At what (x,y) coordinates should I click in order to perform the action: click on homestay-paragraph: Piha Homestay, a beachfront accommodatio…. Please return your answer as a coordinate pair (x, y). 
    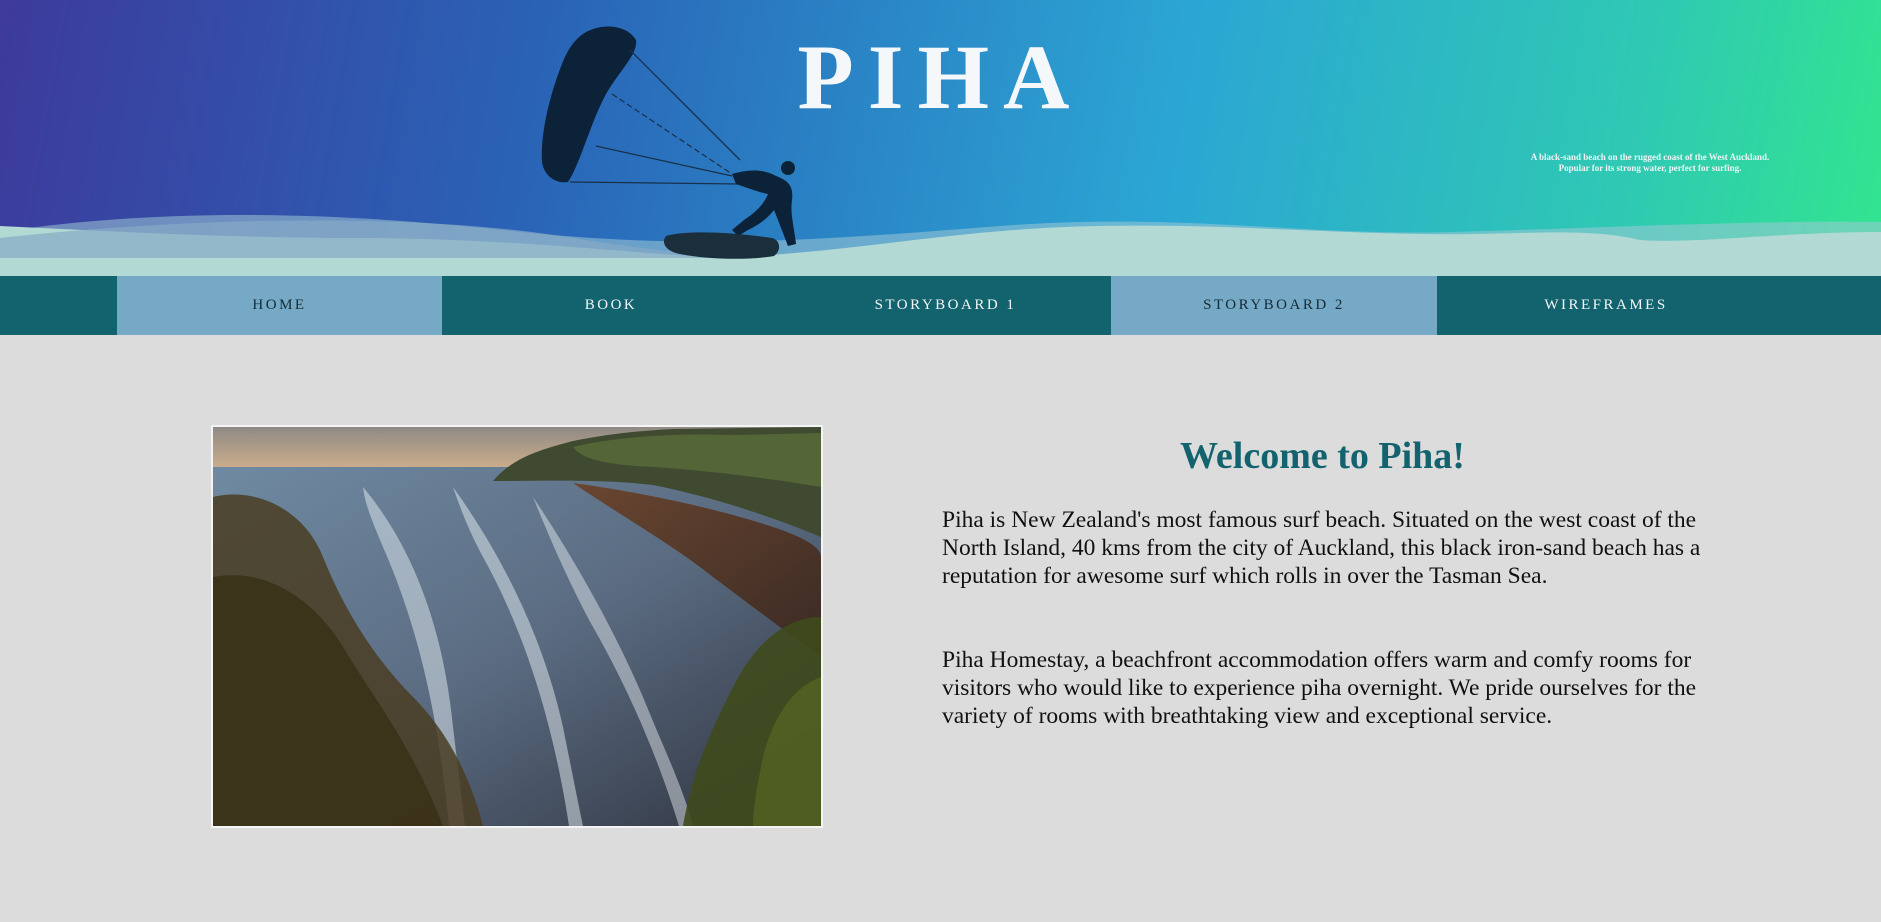
    Looking at the image, I should click on (1319, 688).